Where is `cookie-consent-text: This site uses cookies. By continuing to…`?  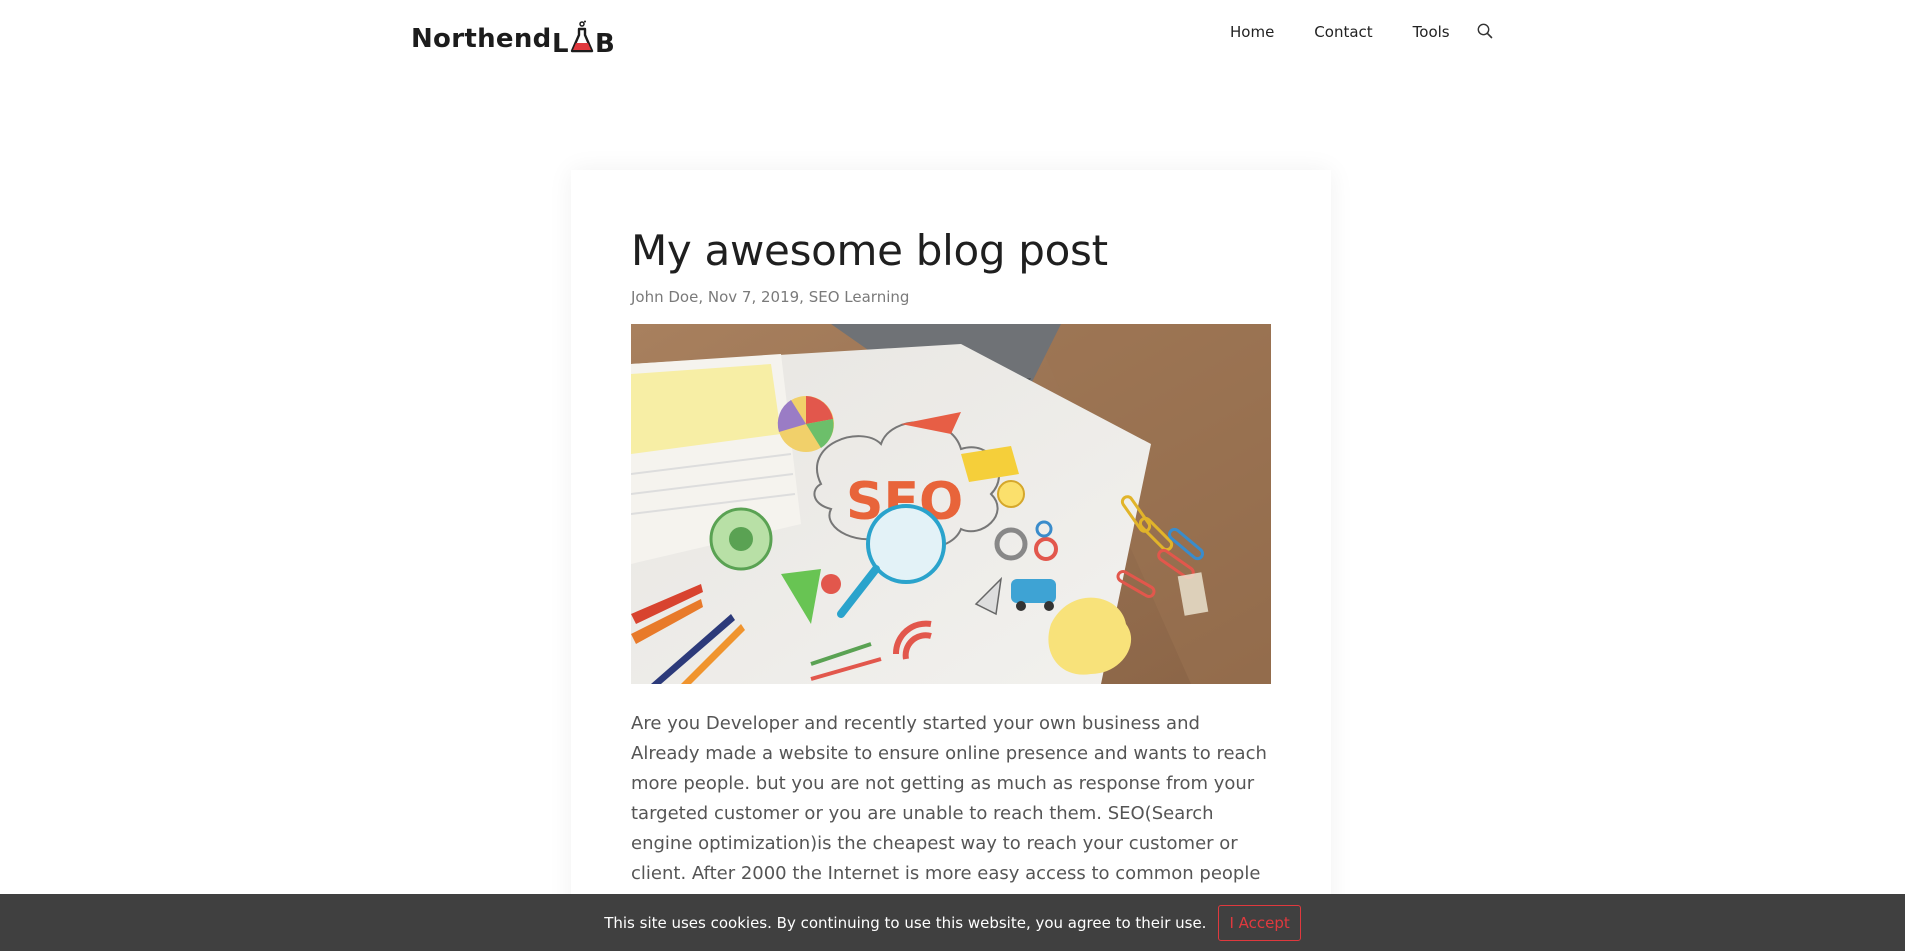 cookie-consent-text: This site uses cookies. By continuing to… is located at coordinates (905, 922).